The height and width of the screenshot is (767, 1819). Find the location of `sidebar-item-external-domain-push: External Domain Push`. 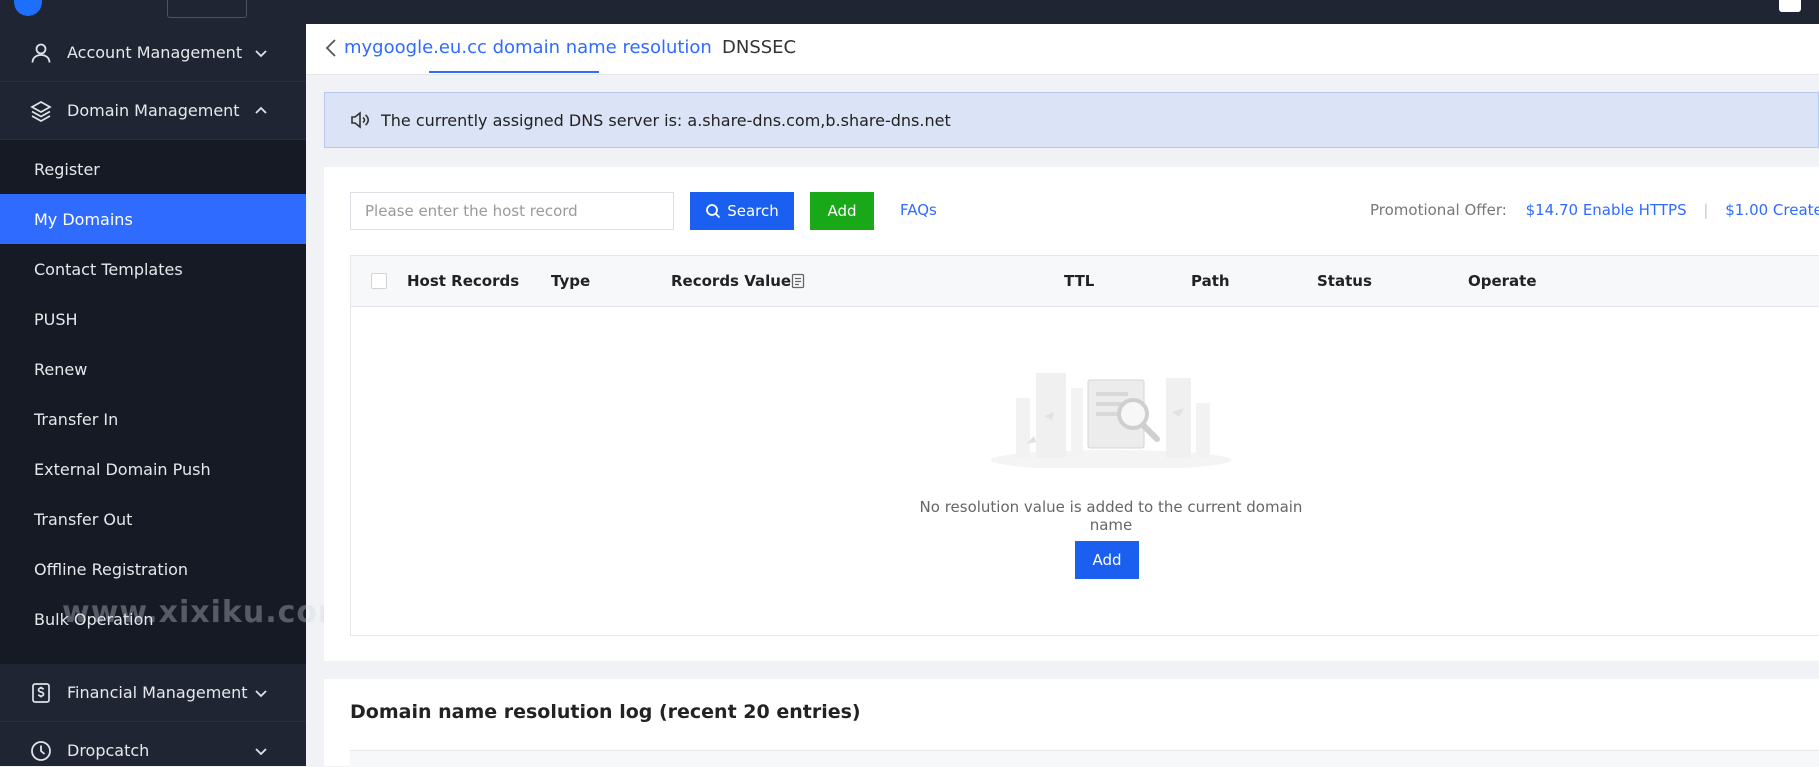

sidebar-item-external-domain-push: External Domain Push is located at coordinates (153, 469).